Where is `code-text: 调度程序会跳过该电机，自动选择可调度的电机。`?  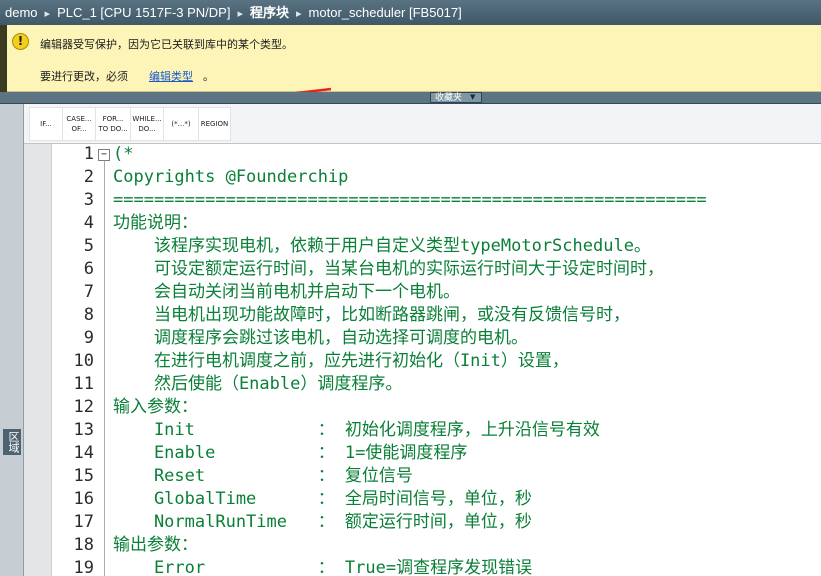 code-text: 调度程序会跳过该电机，自动选择可调度的电机。 is located at coordinates (320, 338).